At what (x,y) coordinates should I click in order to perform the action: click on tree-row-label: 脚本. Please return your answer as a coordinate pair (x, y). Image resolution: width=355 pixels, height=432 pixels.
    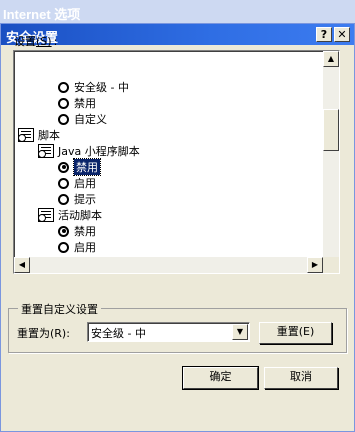
    Looking at the image, I should click on (49, 135).